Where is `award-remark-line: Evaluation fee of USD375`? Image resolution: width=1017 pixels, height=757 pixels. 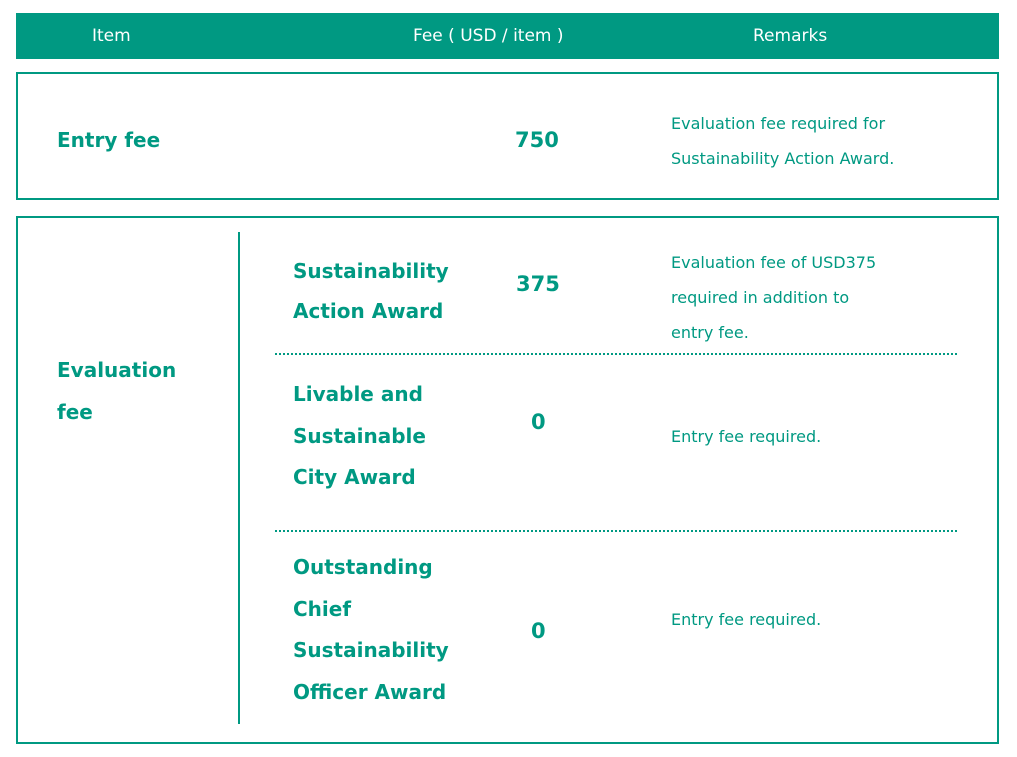
award-remark-line: Evaluation fee of USD375 is located at coordinates (774, 262).